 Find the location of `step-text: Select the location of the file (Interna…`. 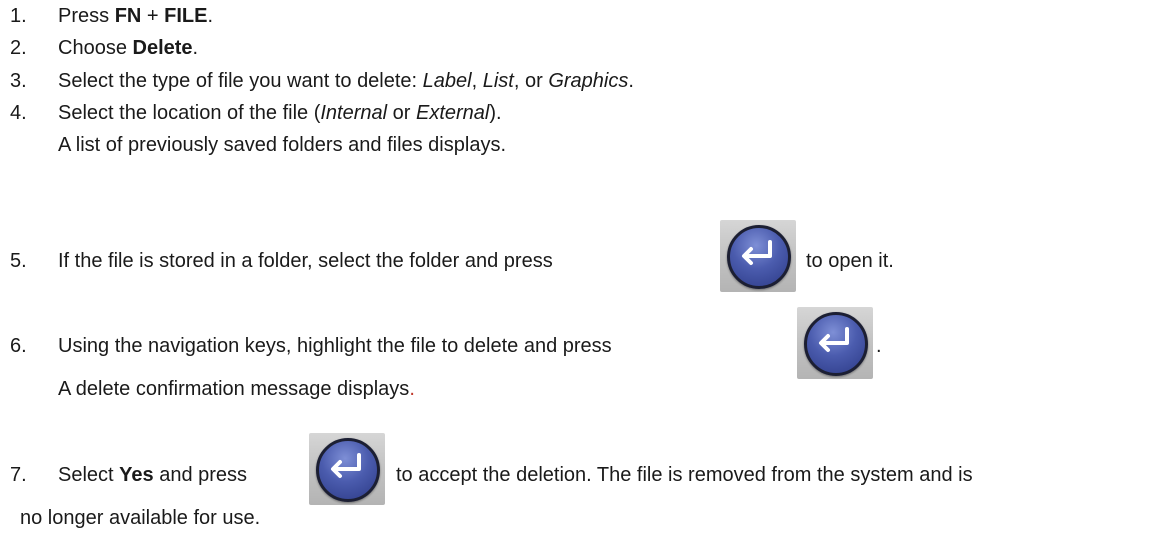

step-text: Select the location of the file (Interna… is located at coordinates (280, 113).